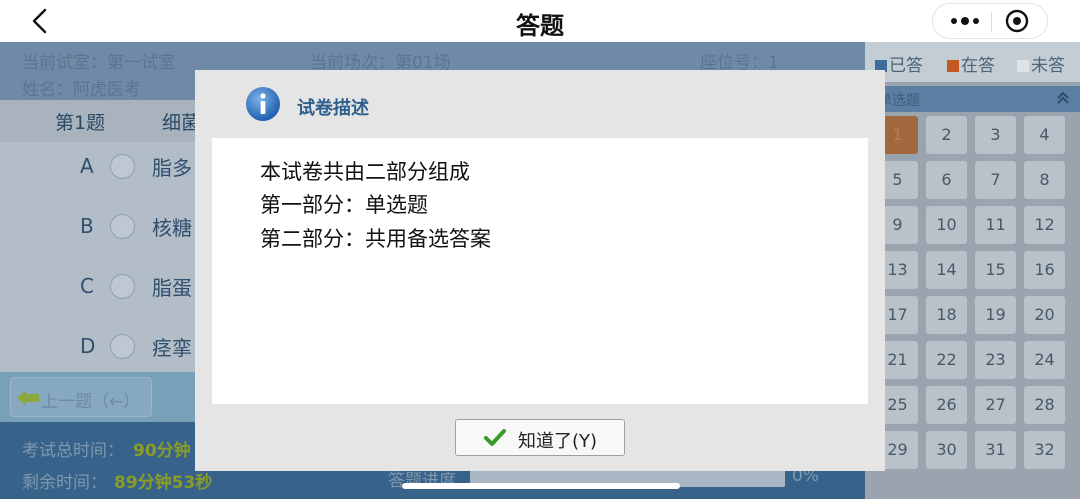 The height and width of the screenshot is (499, 1080). I want to click on info-icon, so click(263, 104).